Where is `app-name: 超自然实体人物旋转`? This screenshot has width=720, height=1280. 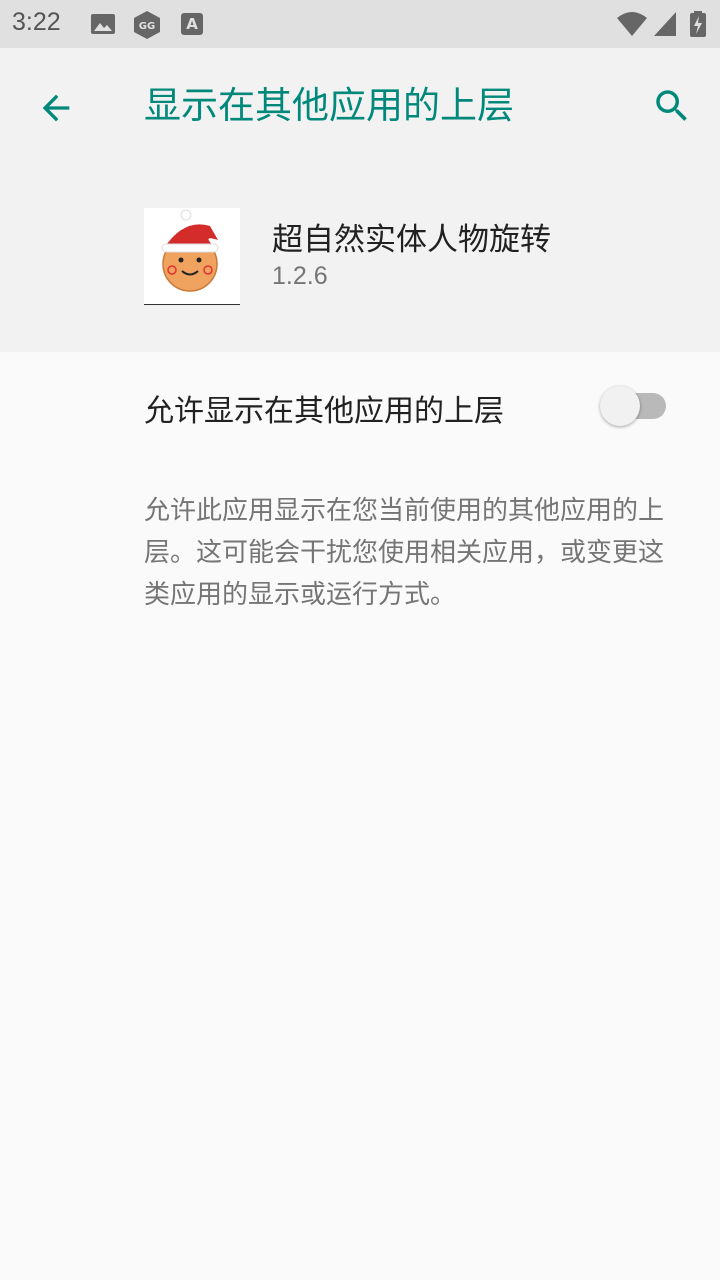
app-name: 超自然实体人物旋转 is located at coordinates (411, 240).